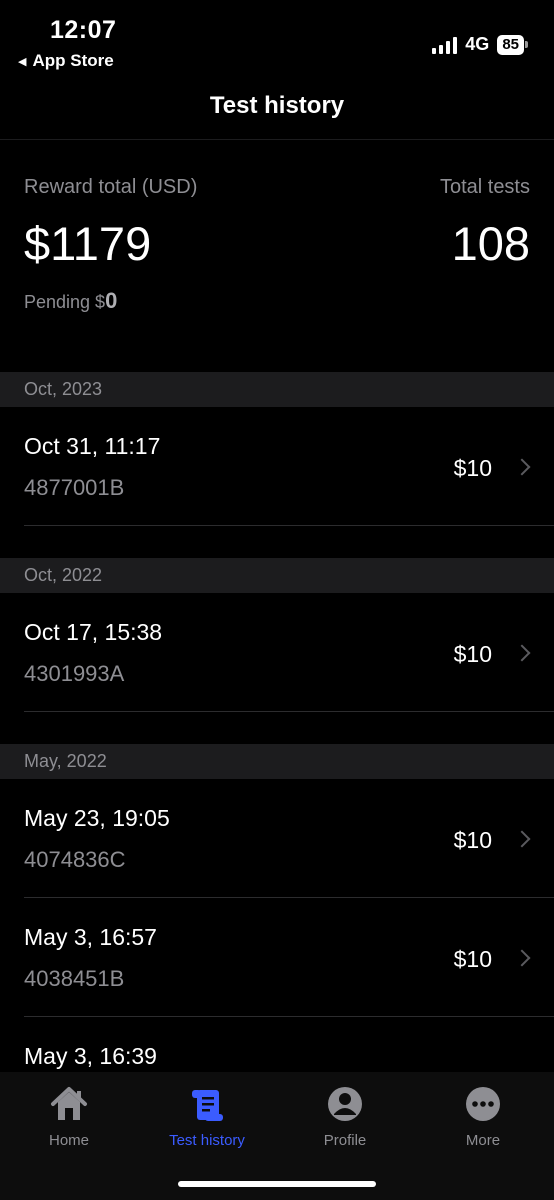 The image size is (554, 1200). I want to click on back-to-app-store-link: ◀ App Store, so click(66, 61).